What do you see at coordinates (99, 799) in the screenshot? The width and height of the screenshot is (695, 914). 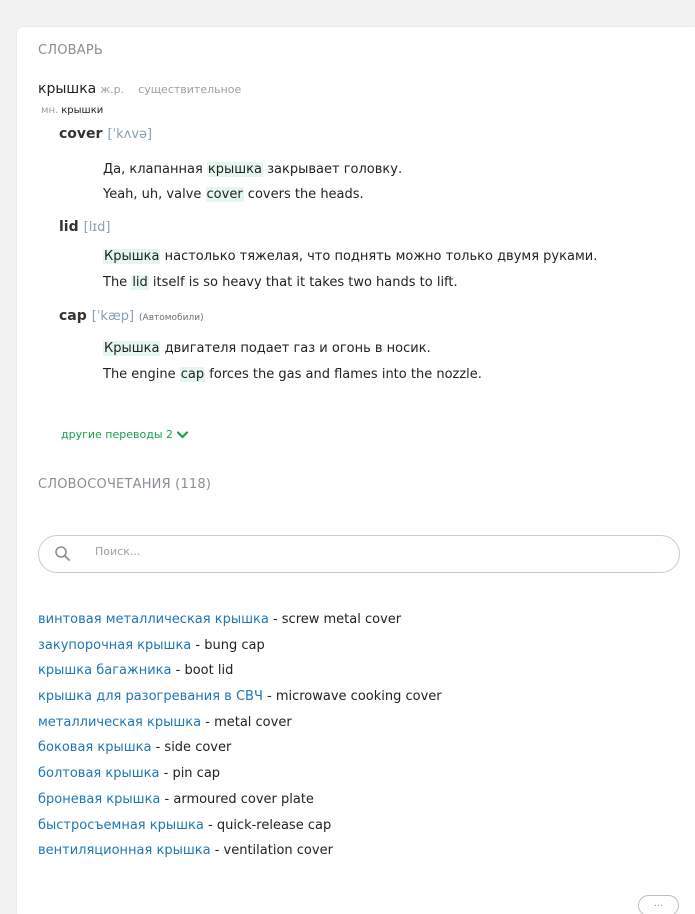 I see `phrase-link: броневая крышка` at bounding box center [99, 799].